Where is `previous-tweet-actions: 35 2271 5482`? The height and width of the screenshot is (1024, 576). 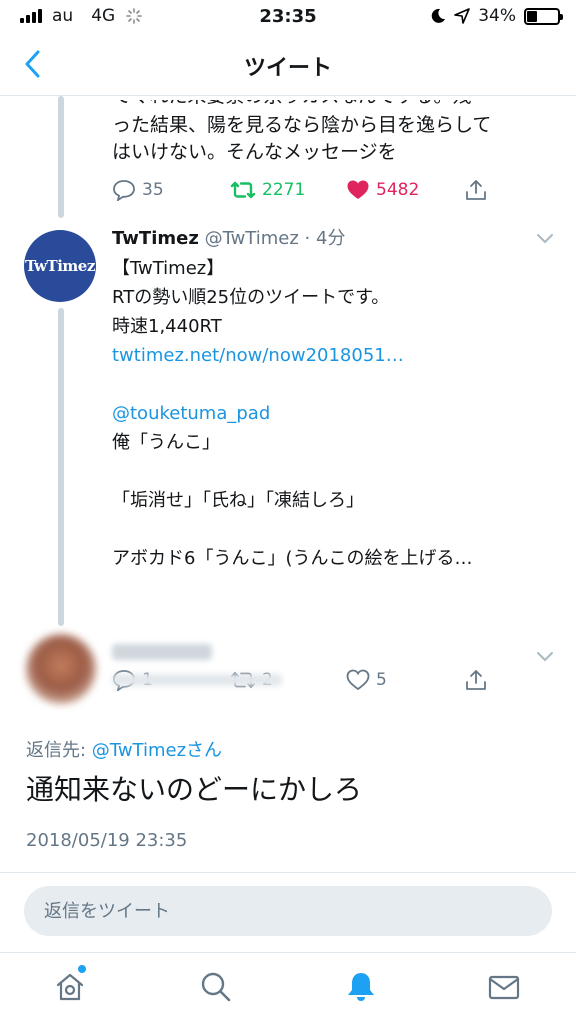
previous-tweet-actions: 35 2271 5482 is located at coordinates (300, 190).